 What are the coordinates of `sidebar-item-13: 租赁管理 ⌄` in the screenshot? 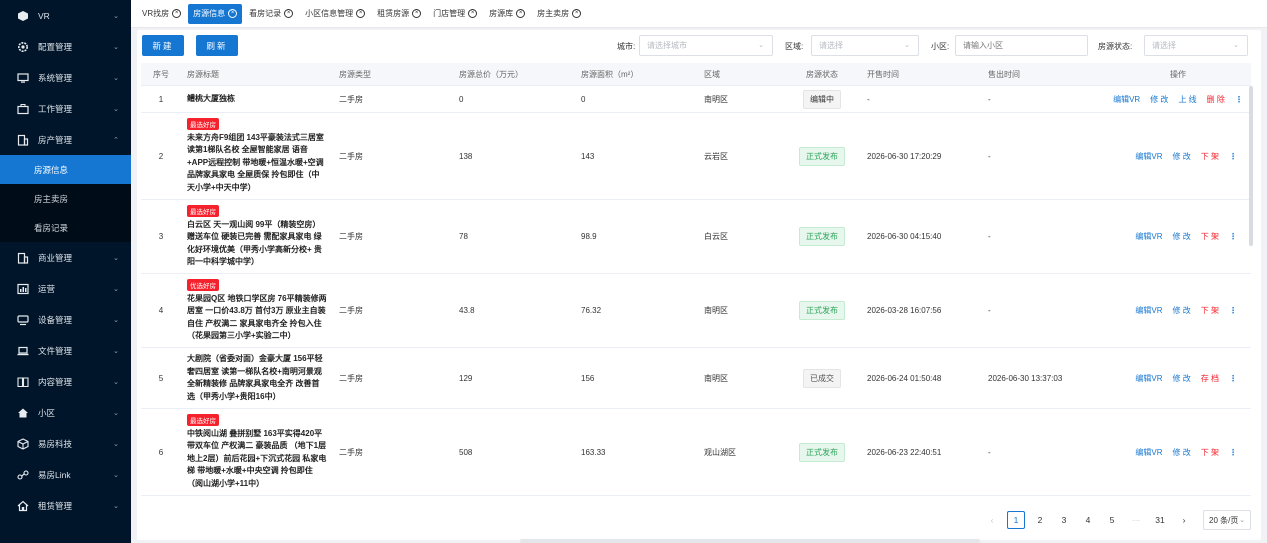 It's located at (65, 505).